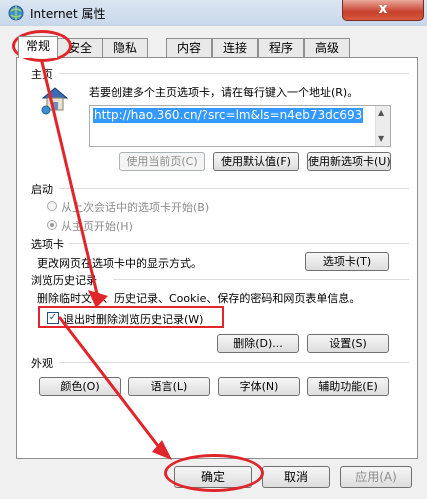  Describe the element at coordinates (16, 13) in the screenshot. I see `internet-globe-icon` at that location.